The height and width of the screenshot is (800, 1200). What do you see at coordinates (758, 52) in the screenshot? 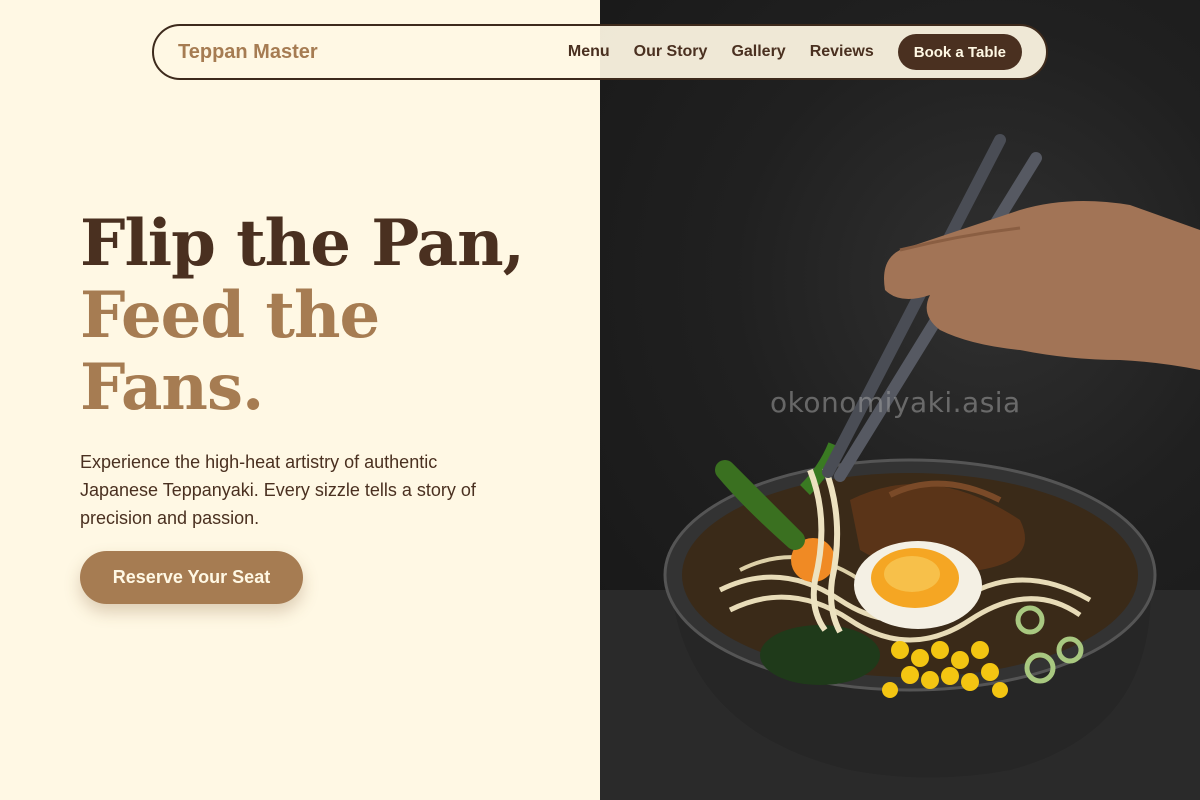
I see `nav-link-gallery: Gallery` at bounding box center [758, 52].